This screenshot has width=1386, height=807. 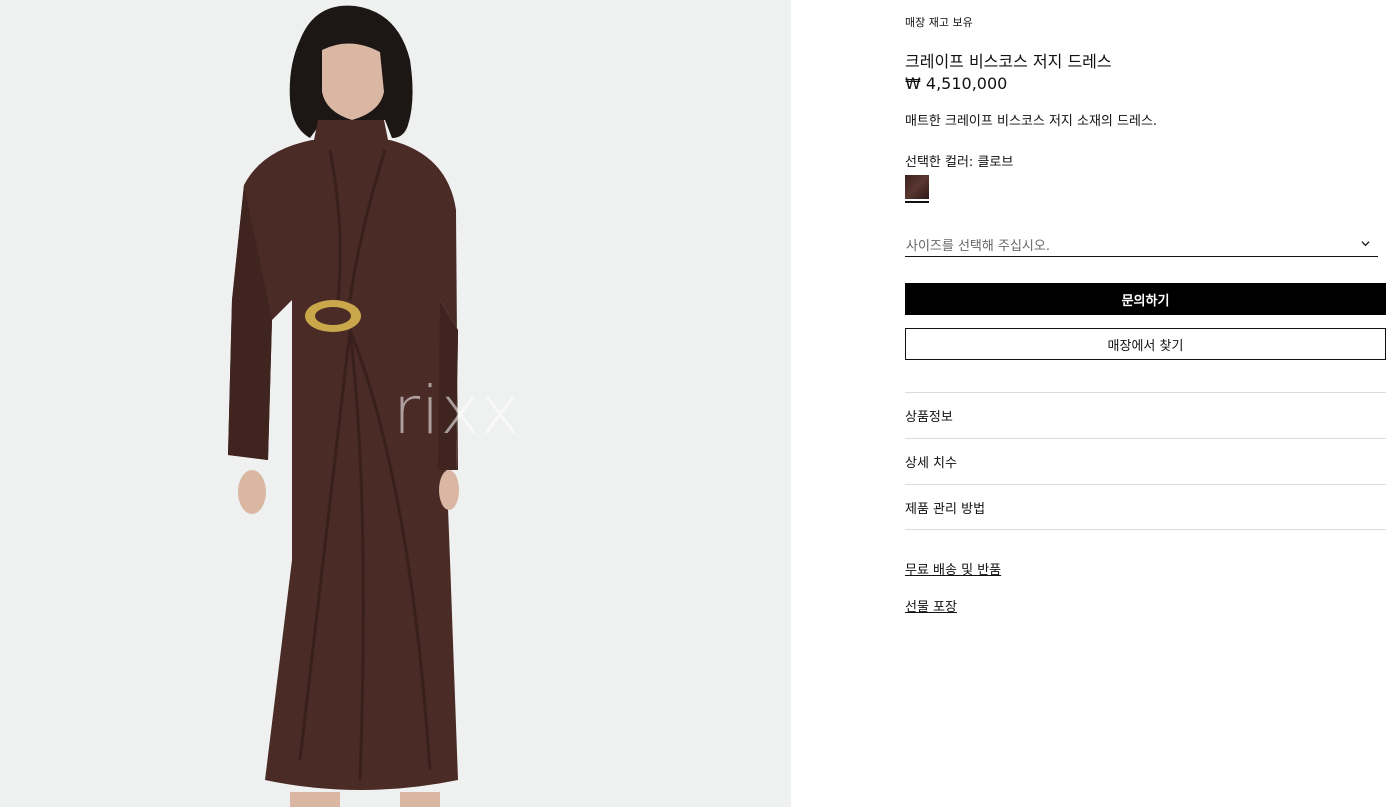 I want to click on accordion-size-details: 상세 치수, so click(x=1145, y=461).